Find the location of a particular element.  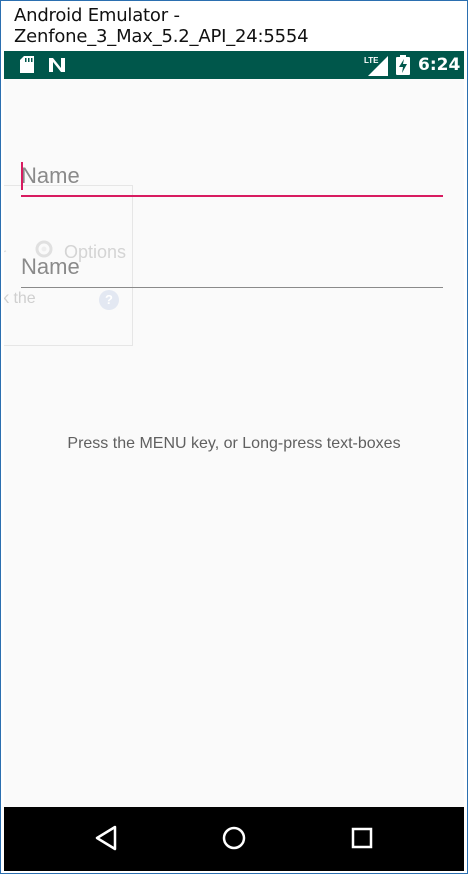

text-cursor is located at coordinates (22, 176).